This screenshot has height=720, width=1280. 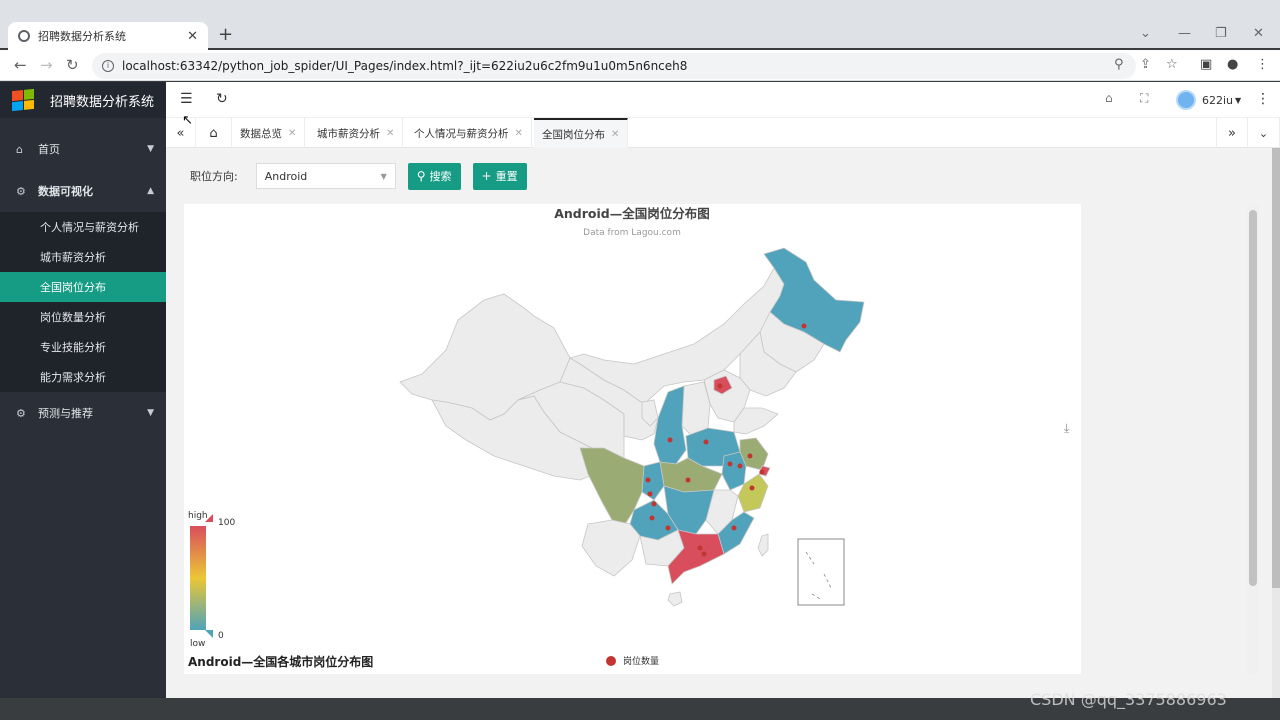 What do you see at coordinates (1232, 133) in the screenshot?
I see `tabs-scroll-right-icon: »` at bounding box center [1232, 133].